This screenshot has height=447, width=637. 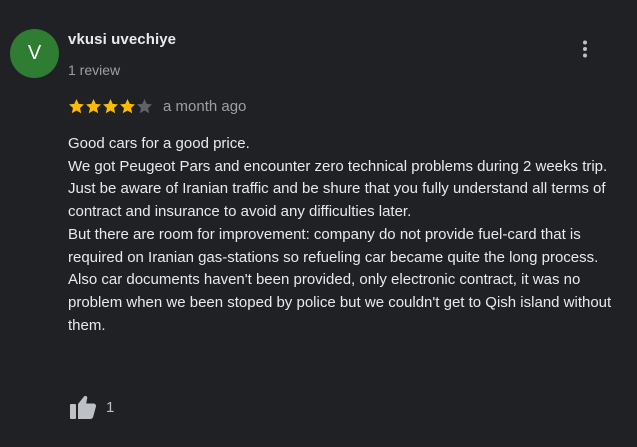 I want to click on star-rating, so click(x=110, y=106).